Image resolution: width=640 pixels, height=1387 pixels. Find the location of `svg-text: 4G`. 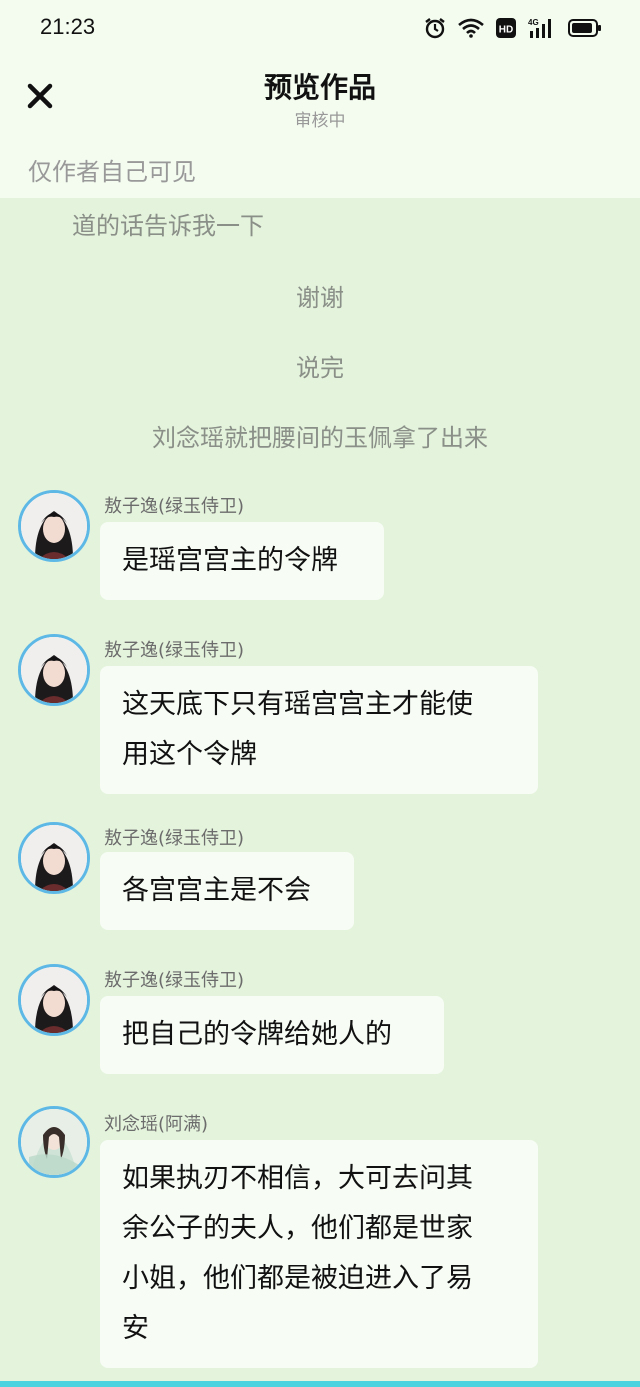

svg-text: 4G is located at coordinates (533, 22).